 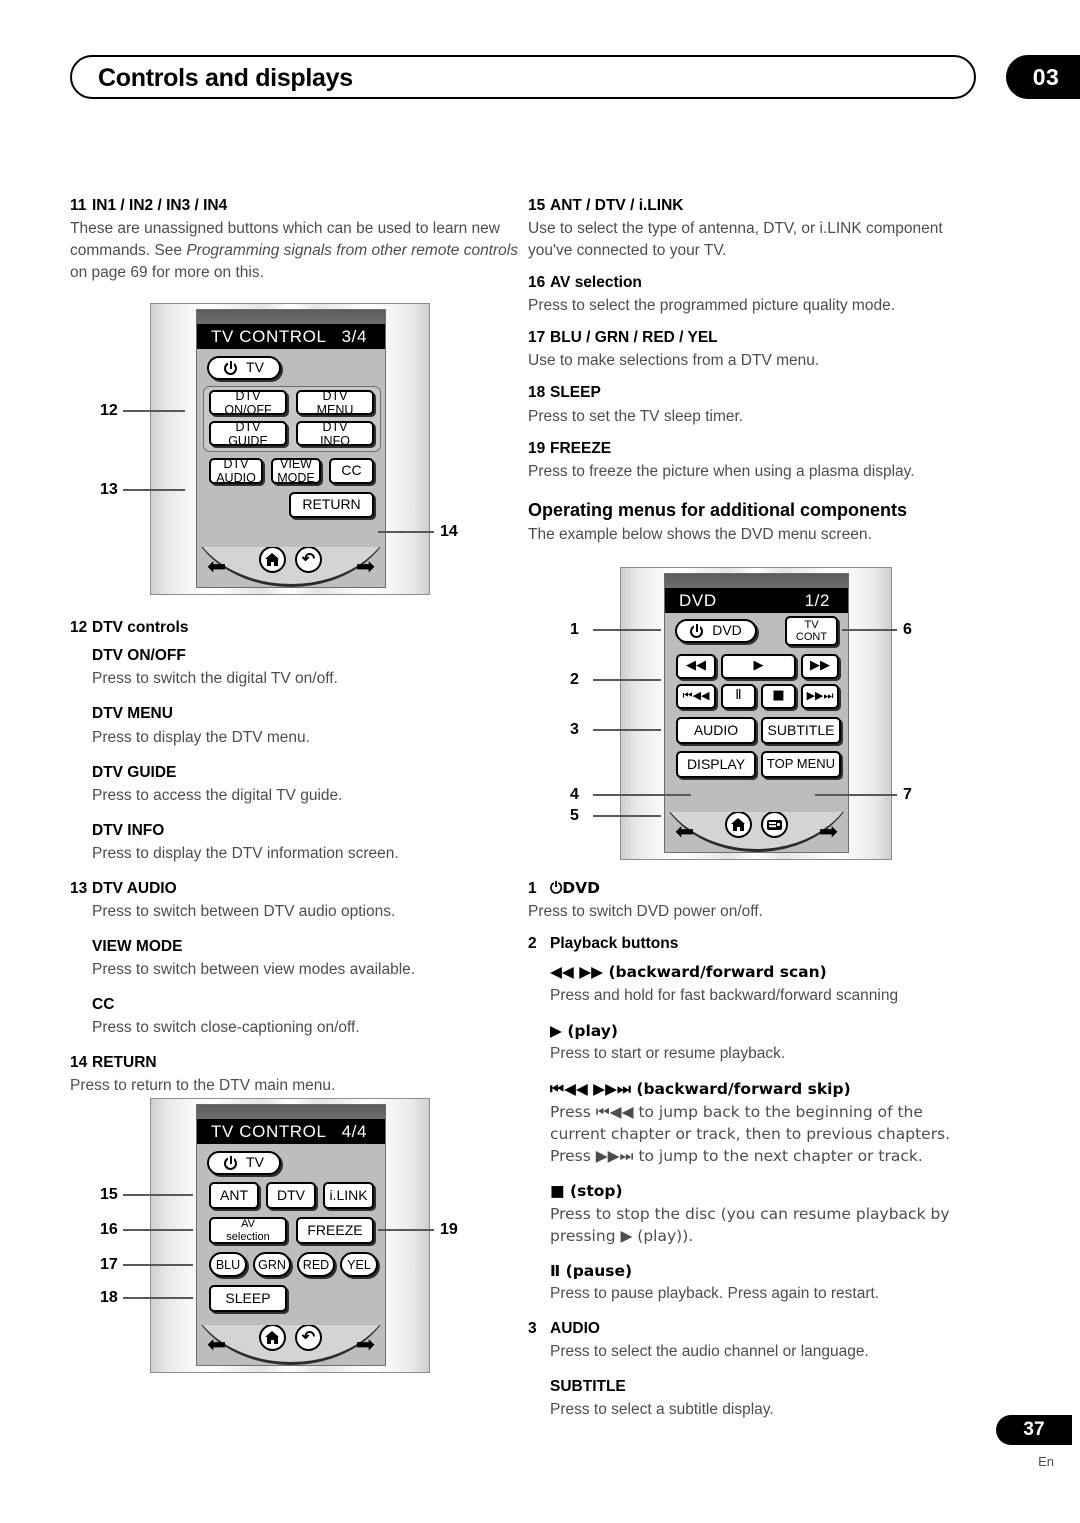 What do you see at coordinates (758, 666) in the screenshot?
I see `play-button: ▶` at bounding box center [758, 666].